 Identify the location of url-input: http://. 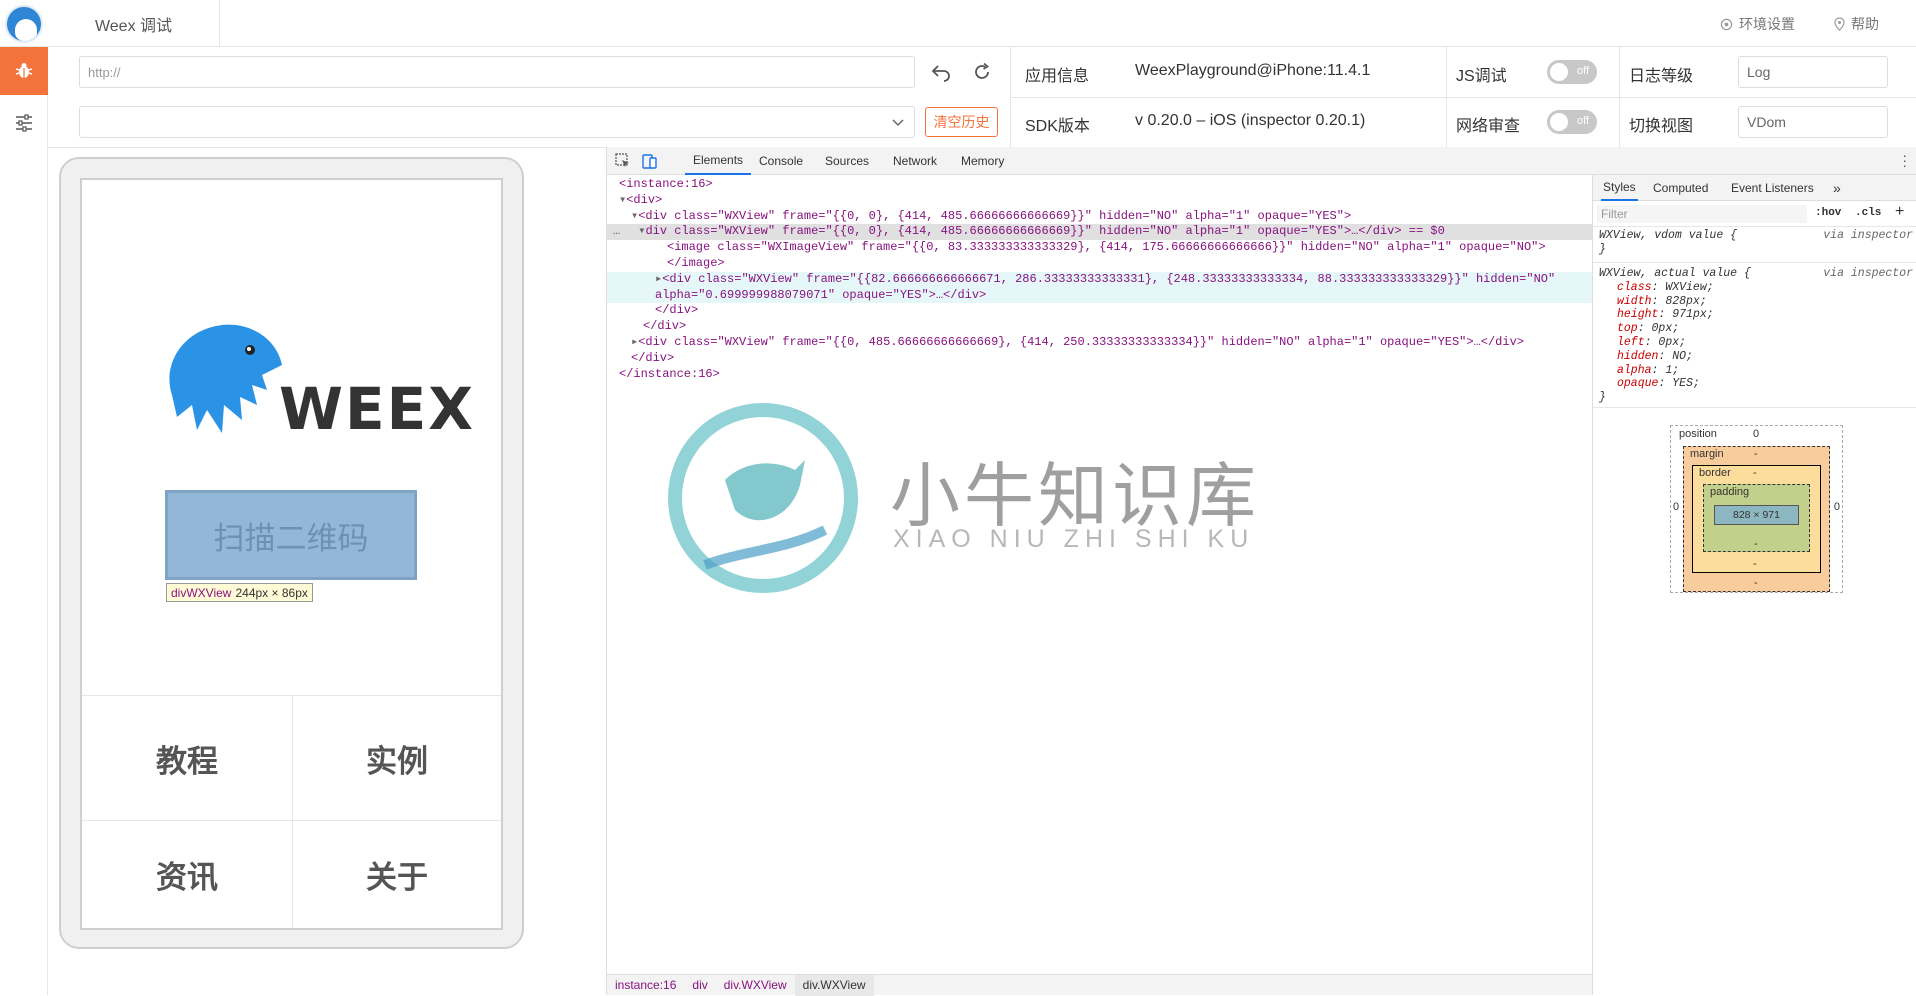
(497, 72).